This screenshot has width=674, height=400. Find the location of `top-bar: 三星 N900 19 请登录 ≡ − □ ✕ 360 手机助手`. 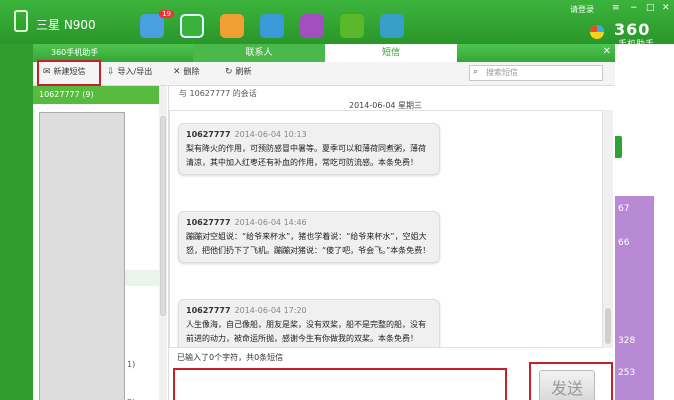

top-bar: 三星 N900 19 请登录 ≡ − □ ✕ 360 手机助手 is located at coordinates (337, 25).